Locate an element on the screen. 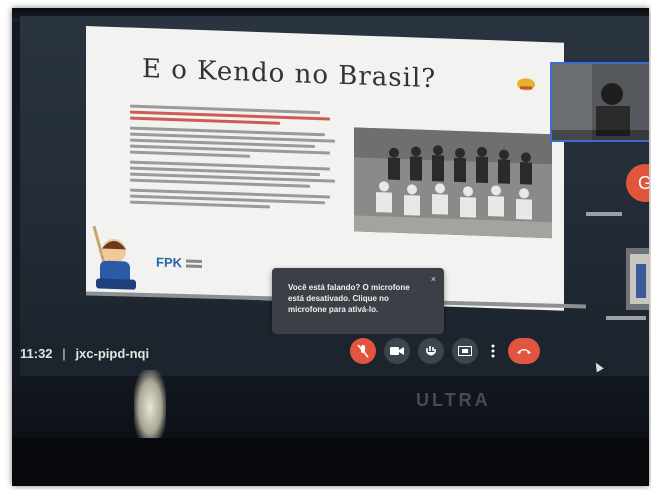 The image size is (651, 490). camera-icon is located at coordinates (397, 351).